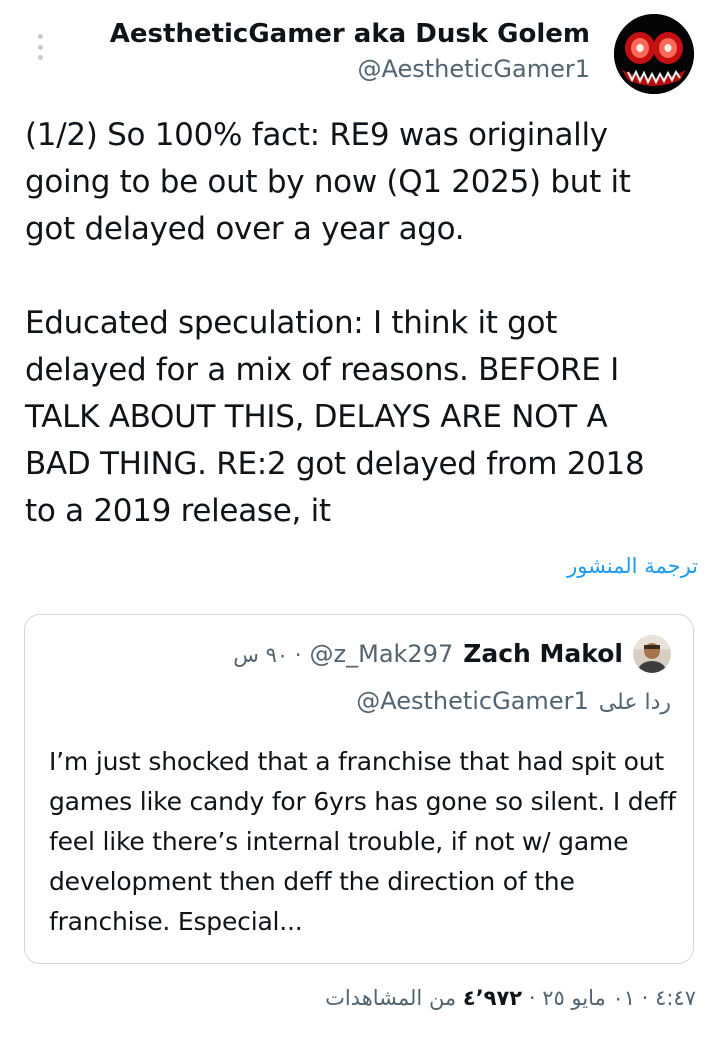 The width and height of the screenshot is (720, 1040). I want to click on reply-to-line: @AestheticGamer1 ردا على, so click(513, 702).